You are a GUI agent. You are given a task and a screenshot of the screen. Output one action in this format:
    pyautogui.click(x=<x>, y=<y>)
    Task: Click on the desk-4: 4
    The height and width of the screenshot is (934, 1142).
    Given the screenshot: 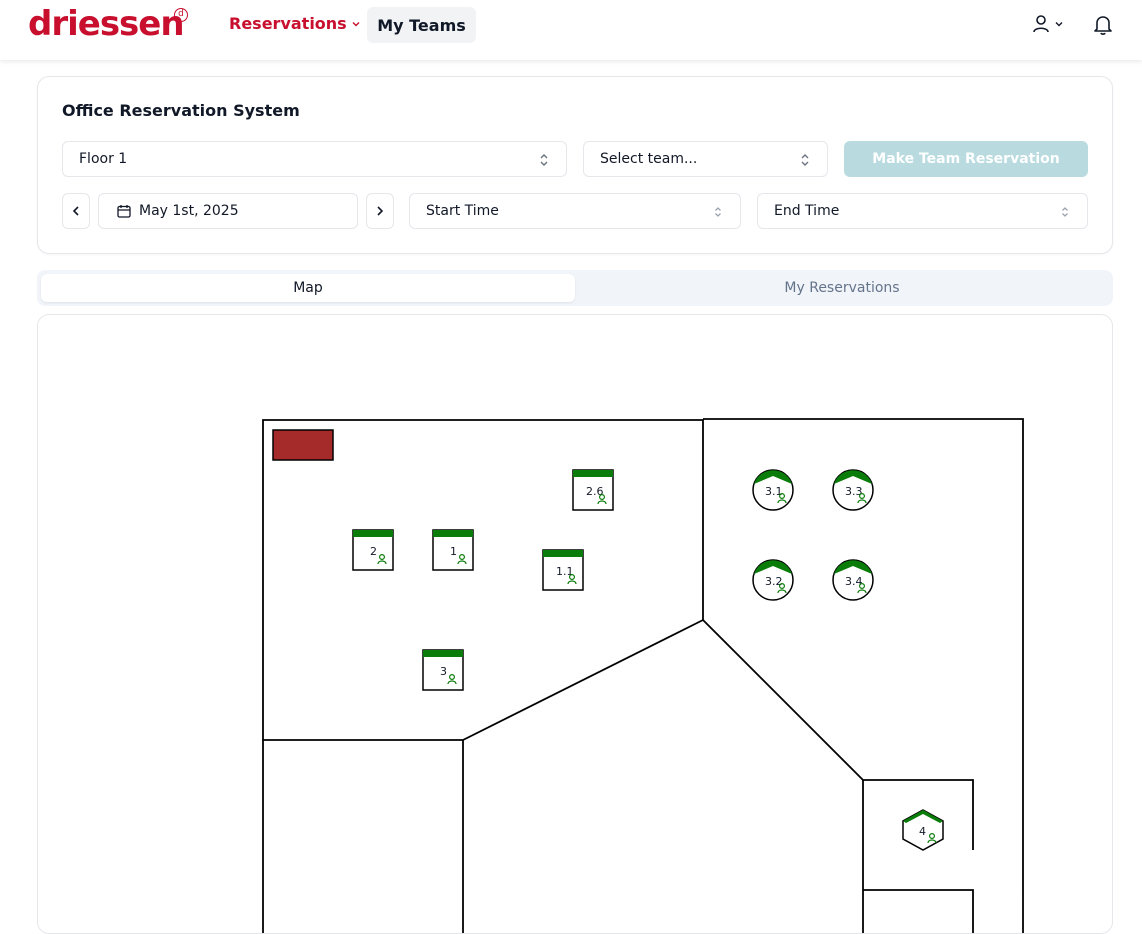 What is the action you would take?
    pyautogui.click(x=923, y=830)
    